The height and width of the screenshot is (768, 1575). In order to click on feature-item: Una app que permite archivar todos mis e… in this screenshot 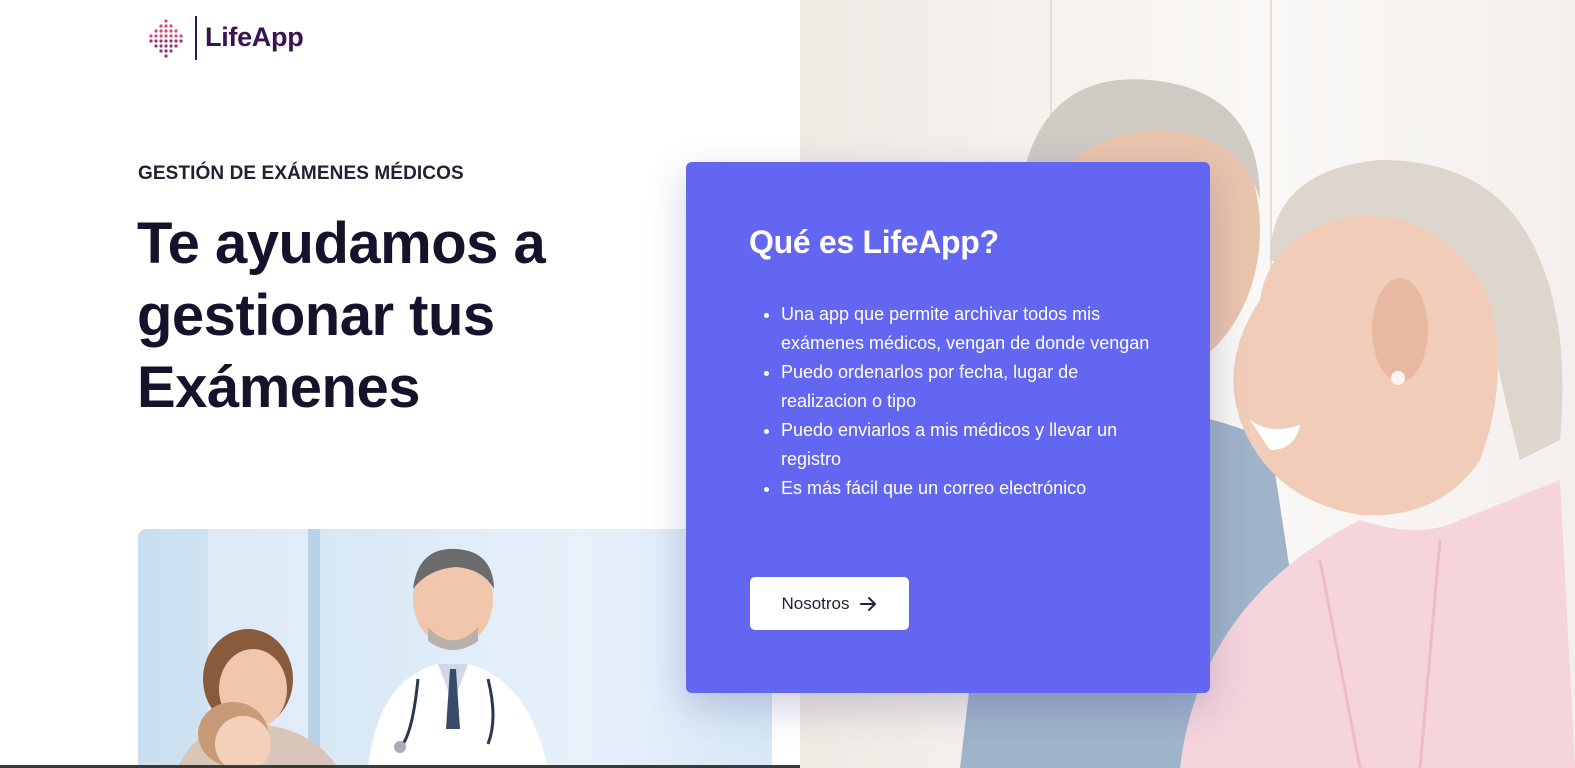, I will do `click(966, 329)`.